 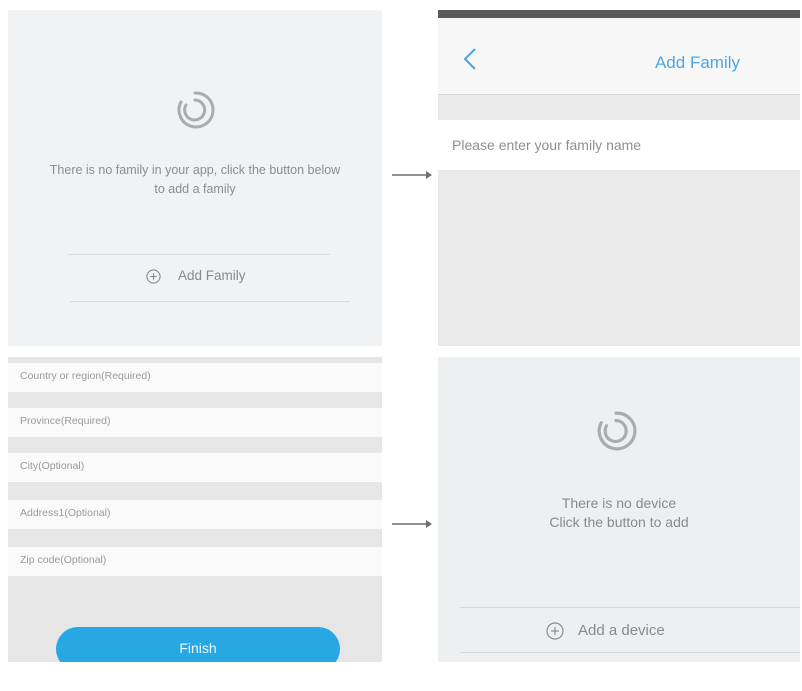 I want to click on country-placeholder: Country or region(Required), so click(x=85, y=376).